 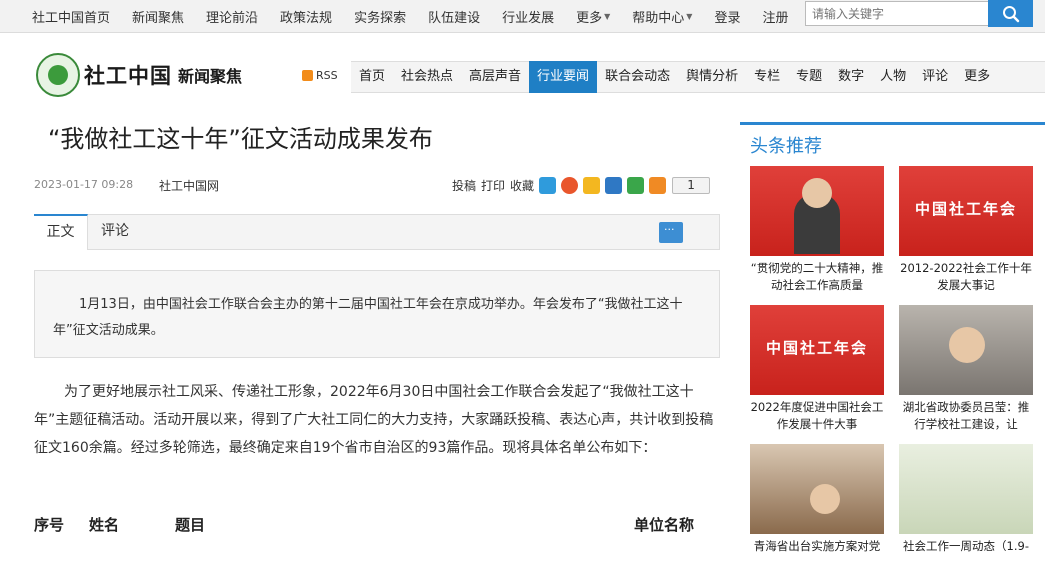 I want to click on site-logo: 社工中国 新闻聚焦, so click(x=139, y=75).